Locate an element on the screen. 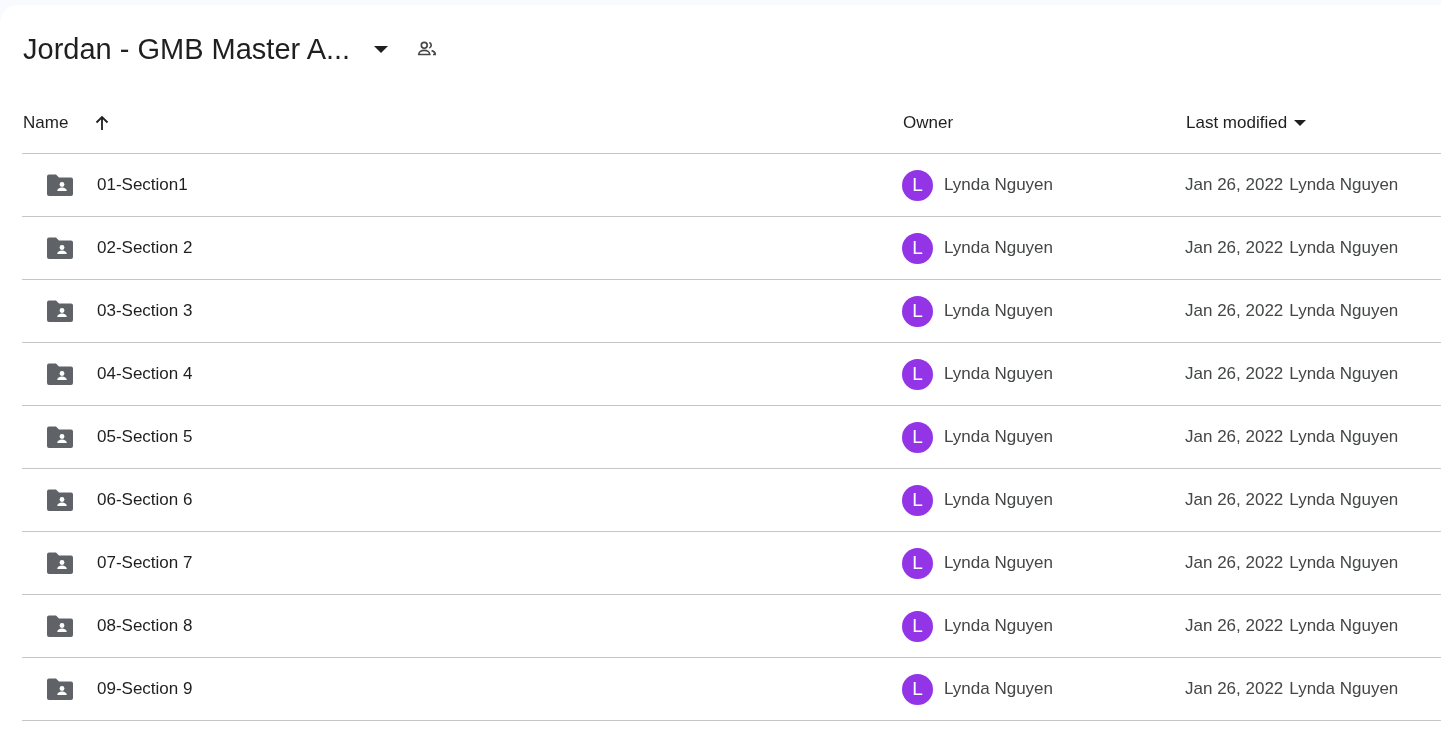 The image size is (1441, 752). file-row: 02-Section 2 L Lynda Nguyen Jan 26, 2022 Lynda Nguyen is located at coordinates (731, 248).